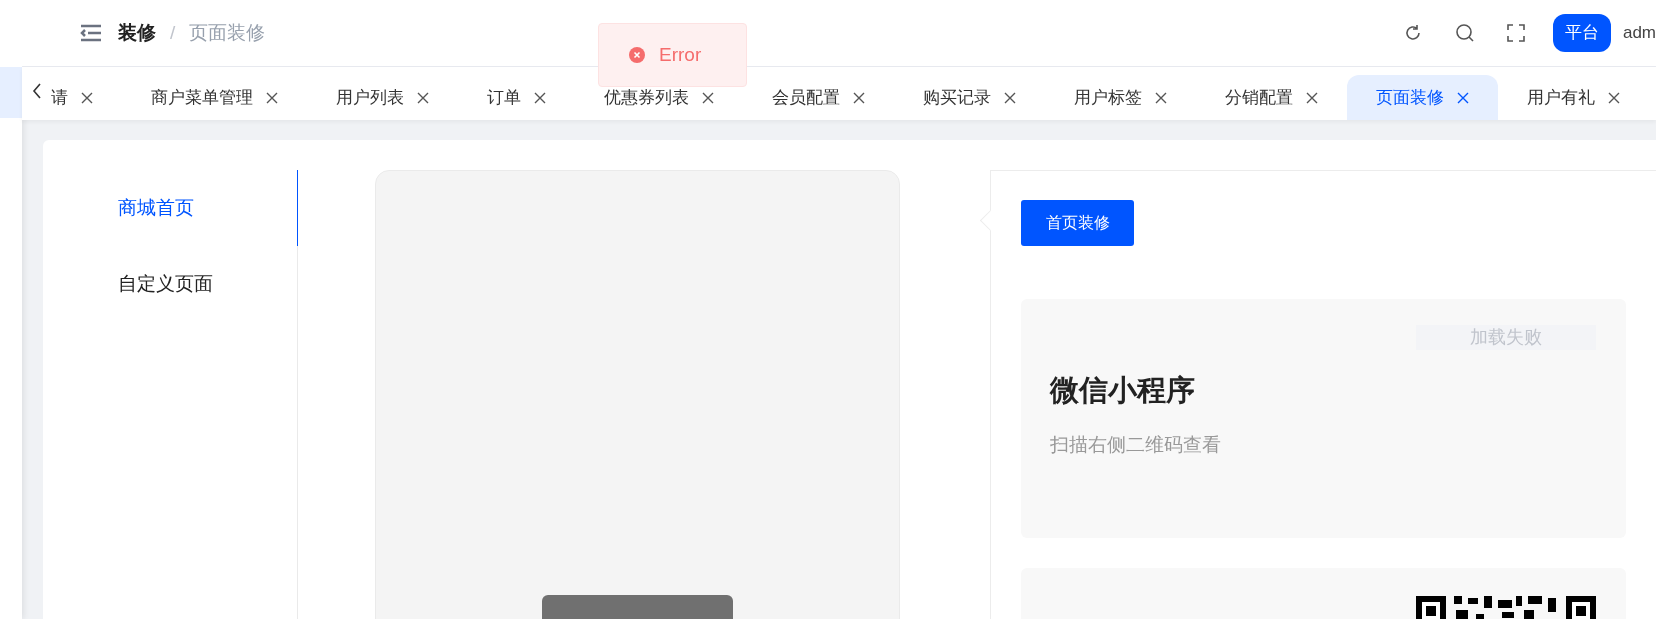 Image resolution: width=1656 pixels, height=619 pixels. I want to click on side-menu-item: 商城首页, so click(170, 208).